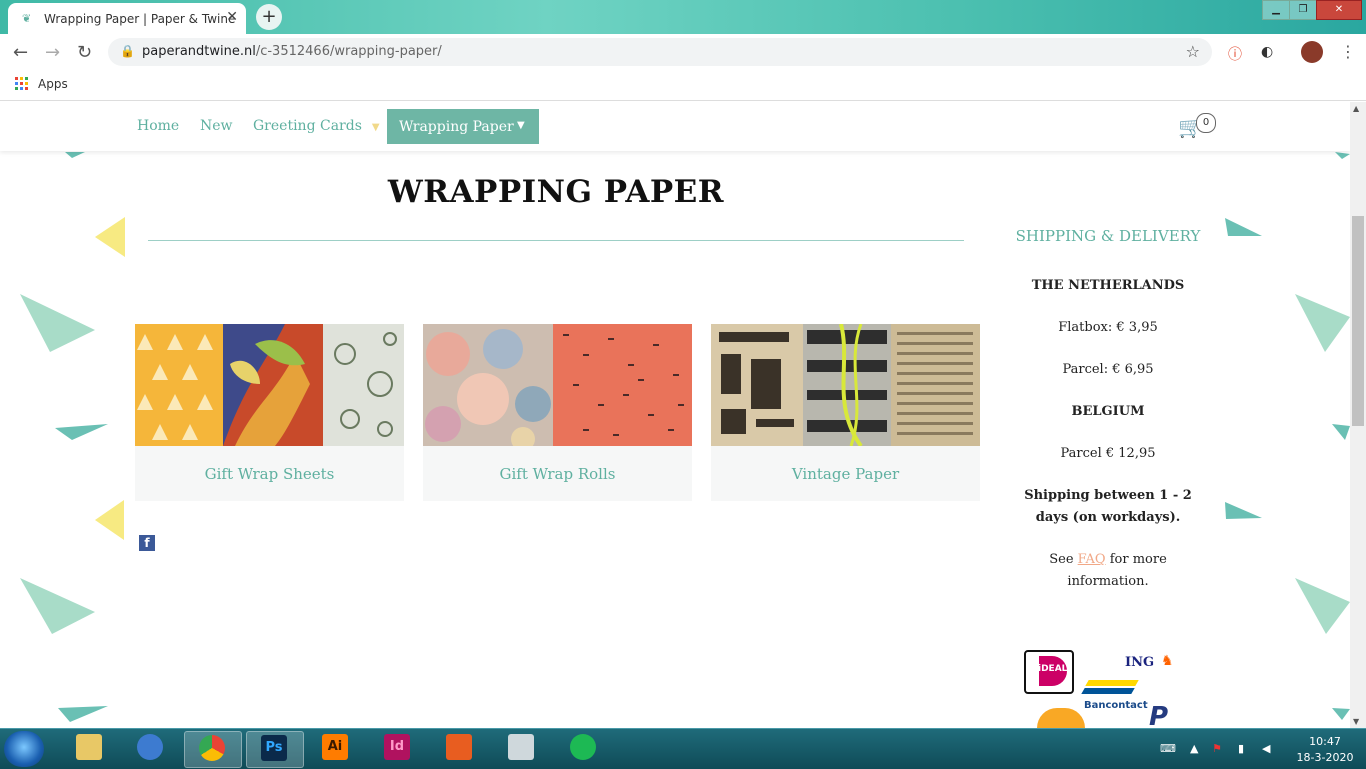  What do you see at coordinates (140, 19) in the screenshot?
I see `tab-title: Wrapping Paper | Paper & Twine` at bounding box center [140, 19].